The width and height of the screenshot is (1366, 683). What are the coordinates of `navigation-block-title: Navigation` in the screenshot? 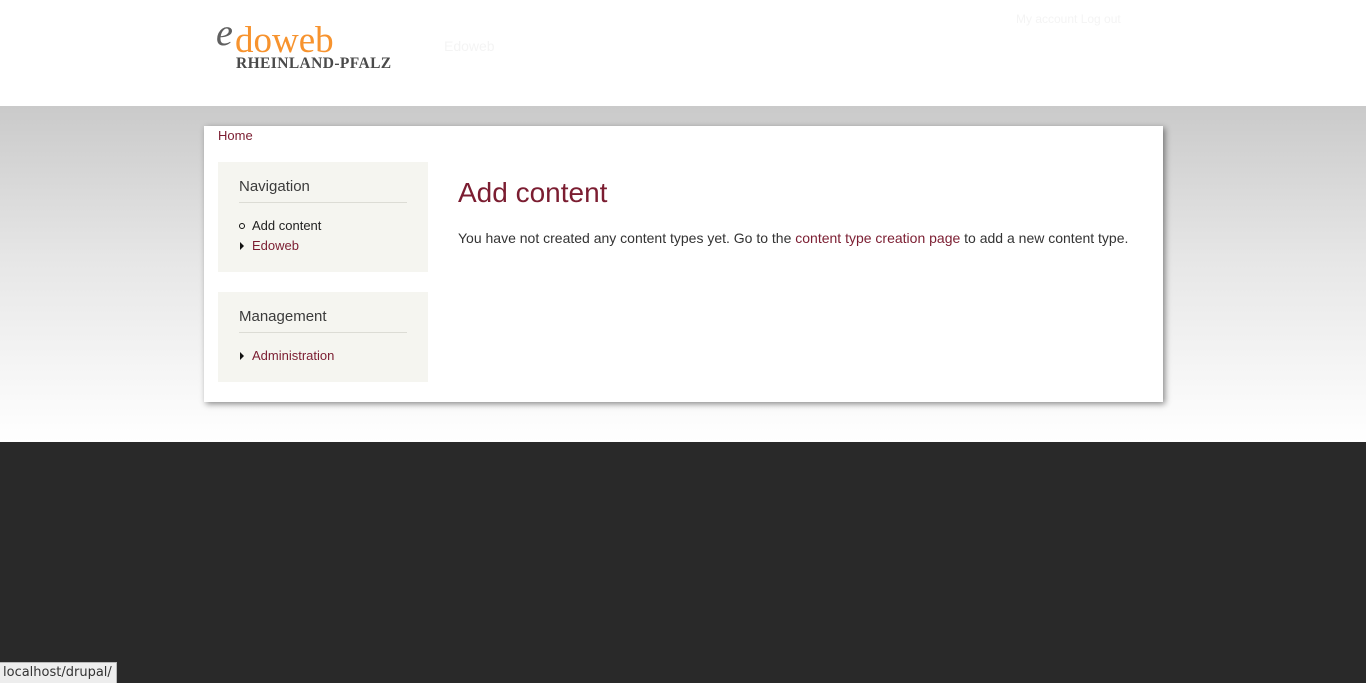 It's located at (323, 190).